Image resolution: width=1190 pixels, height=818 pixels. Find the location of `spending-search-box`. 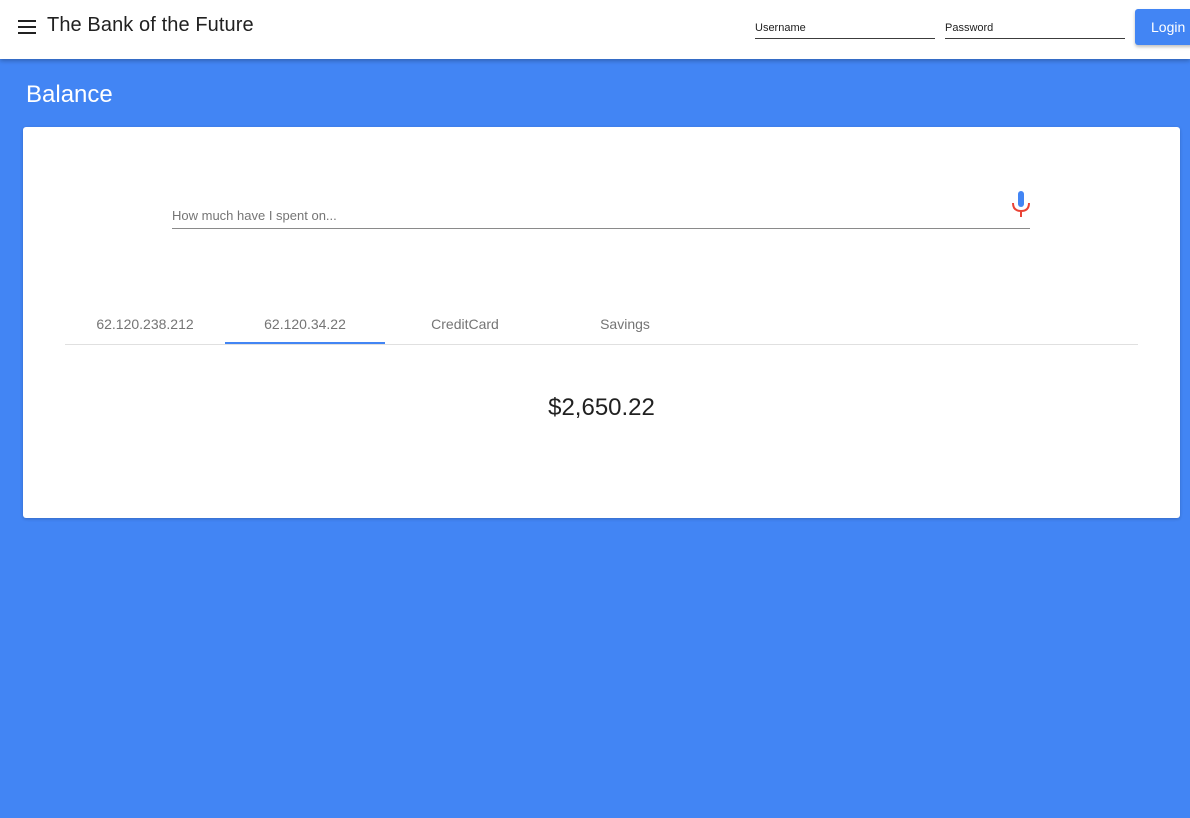

spending-search-box is located at coordinates (601, 209).